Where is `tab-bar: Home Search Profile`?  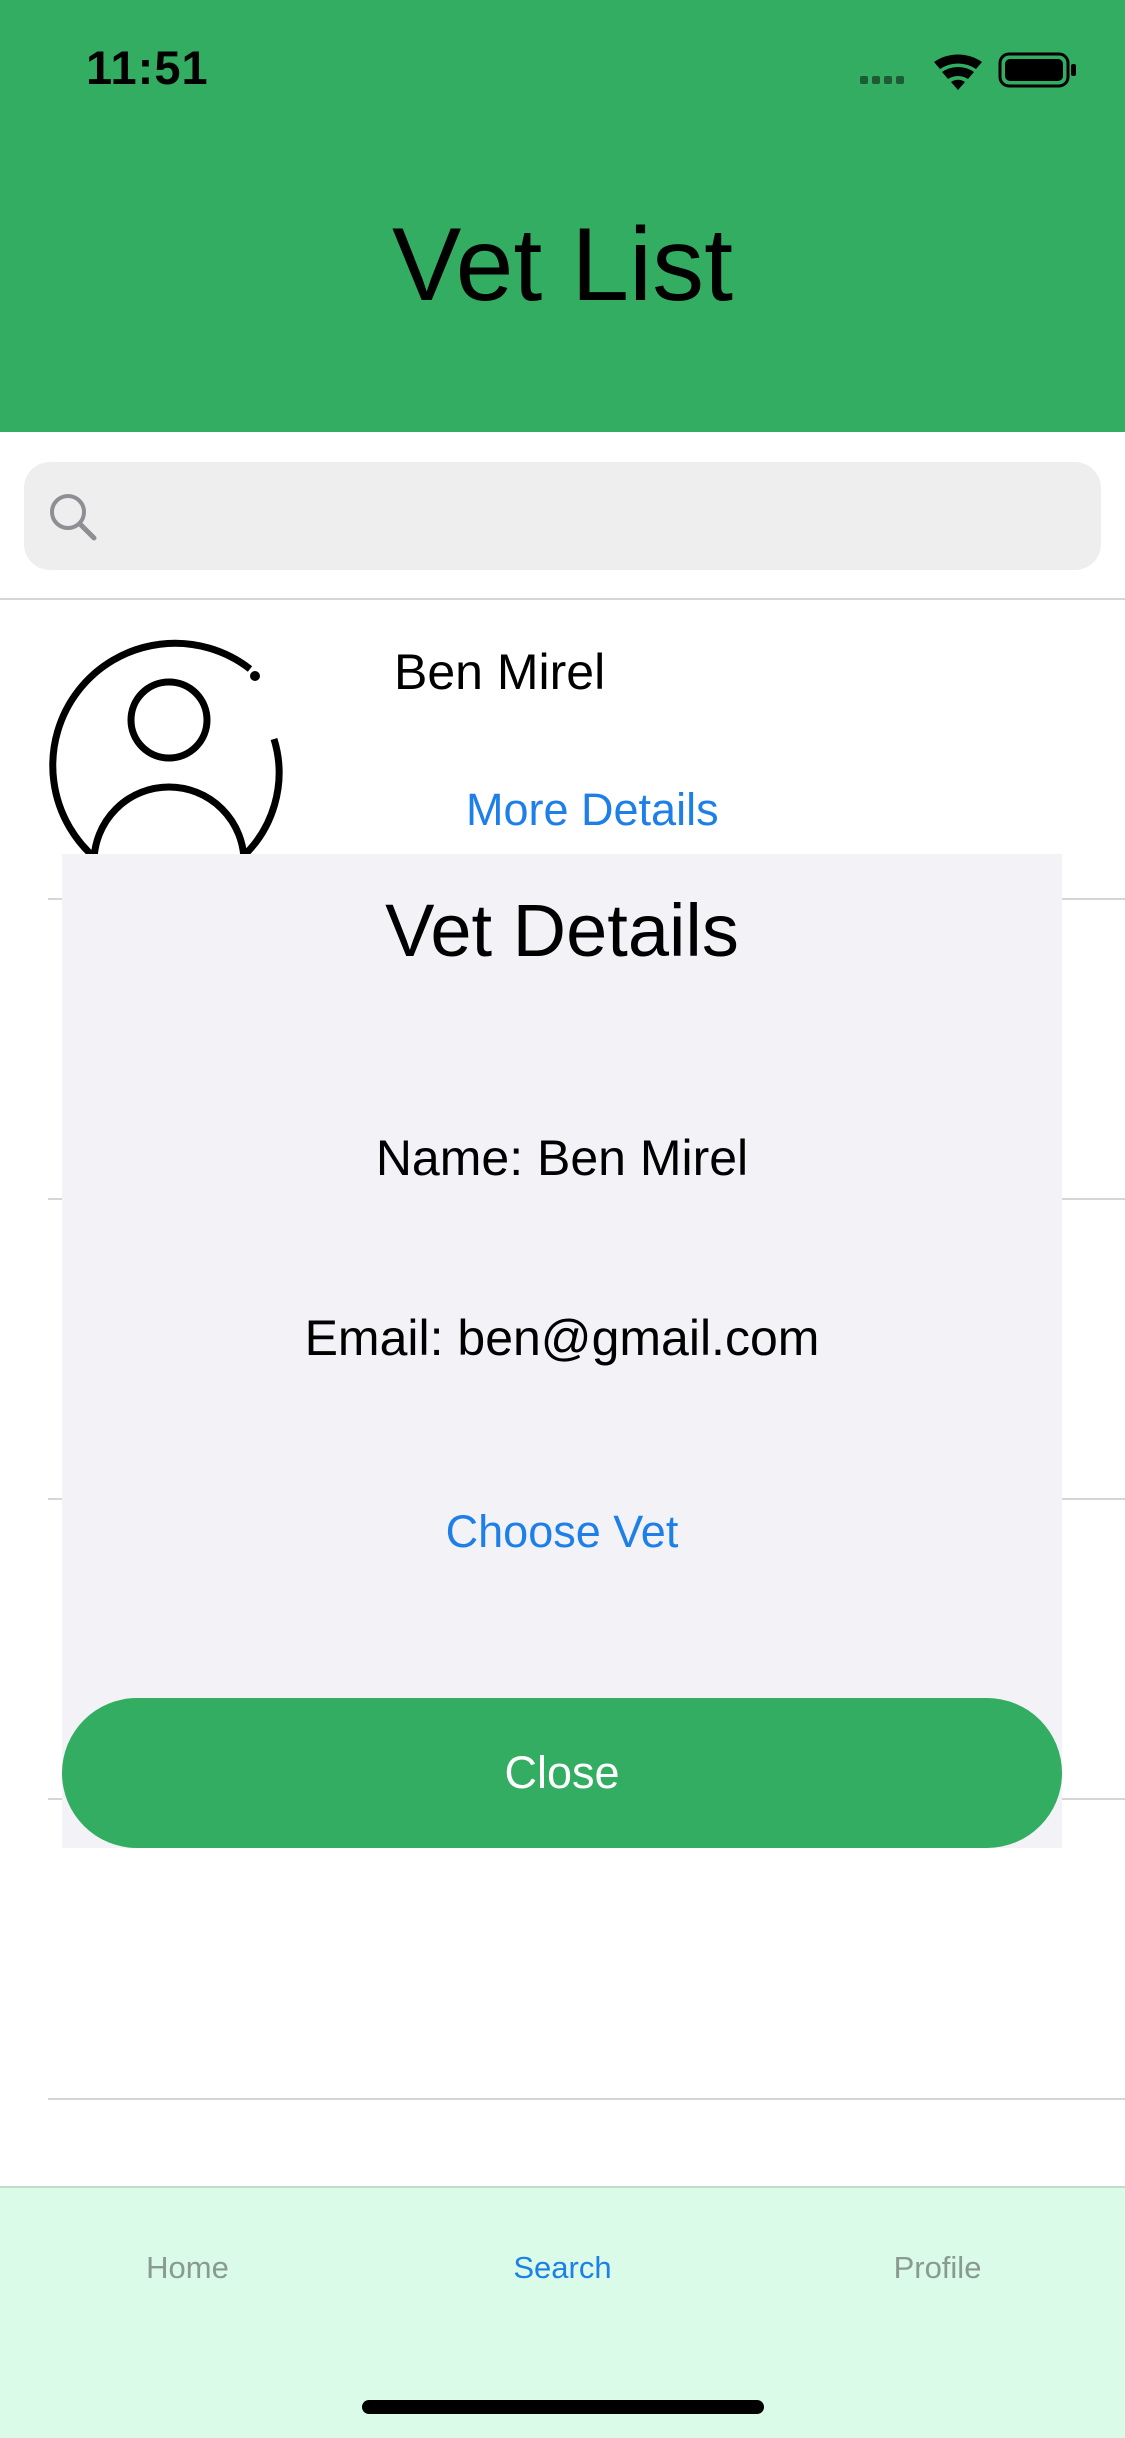 tab-bar: Home Search Profile is located at coordinates (562, 2312).